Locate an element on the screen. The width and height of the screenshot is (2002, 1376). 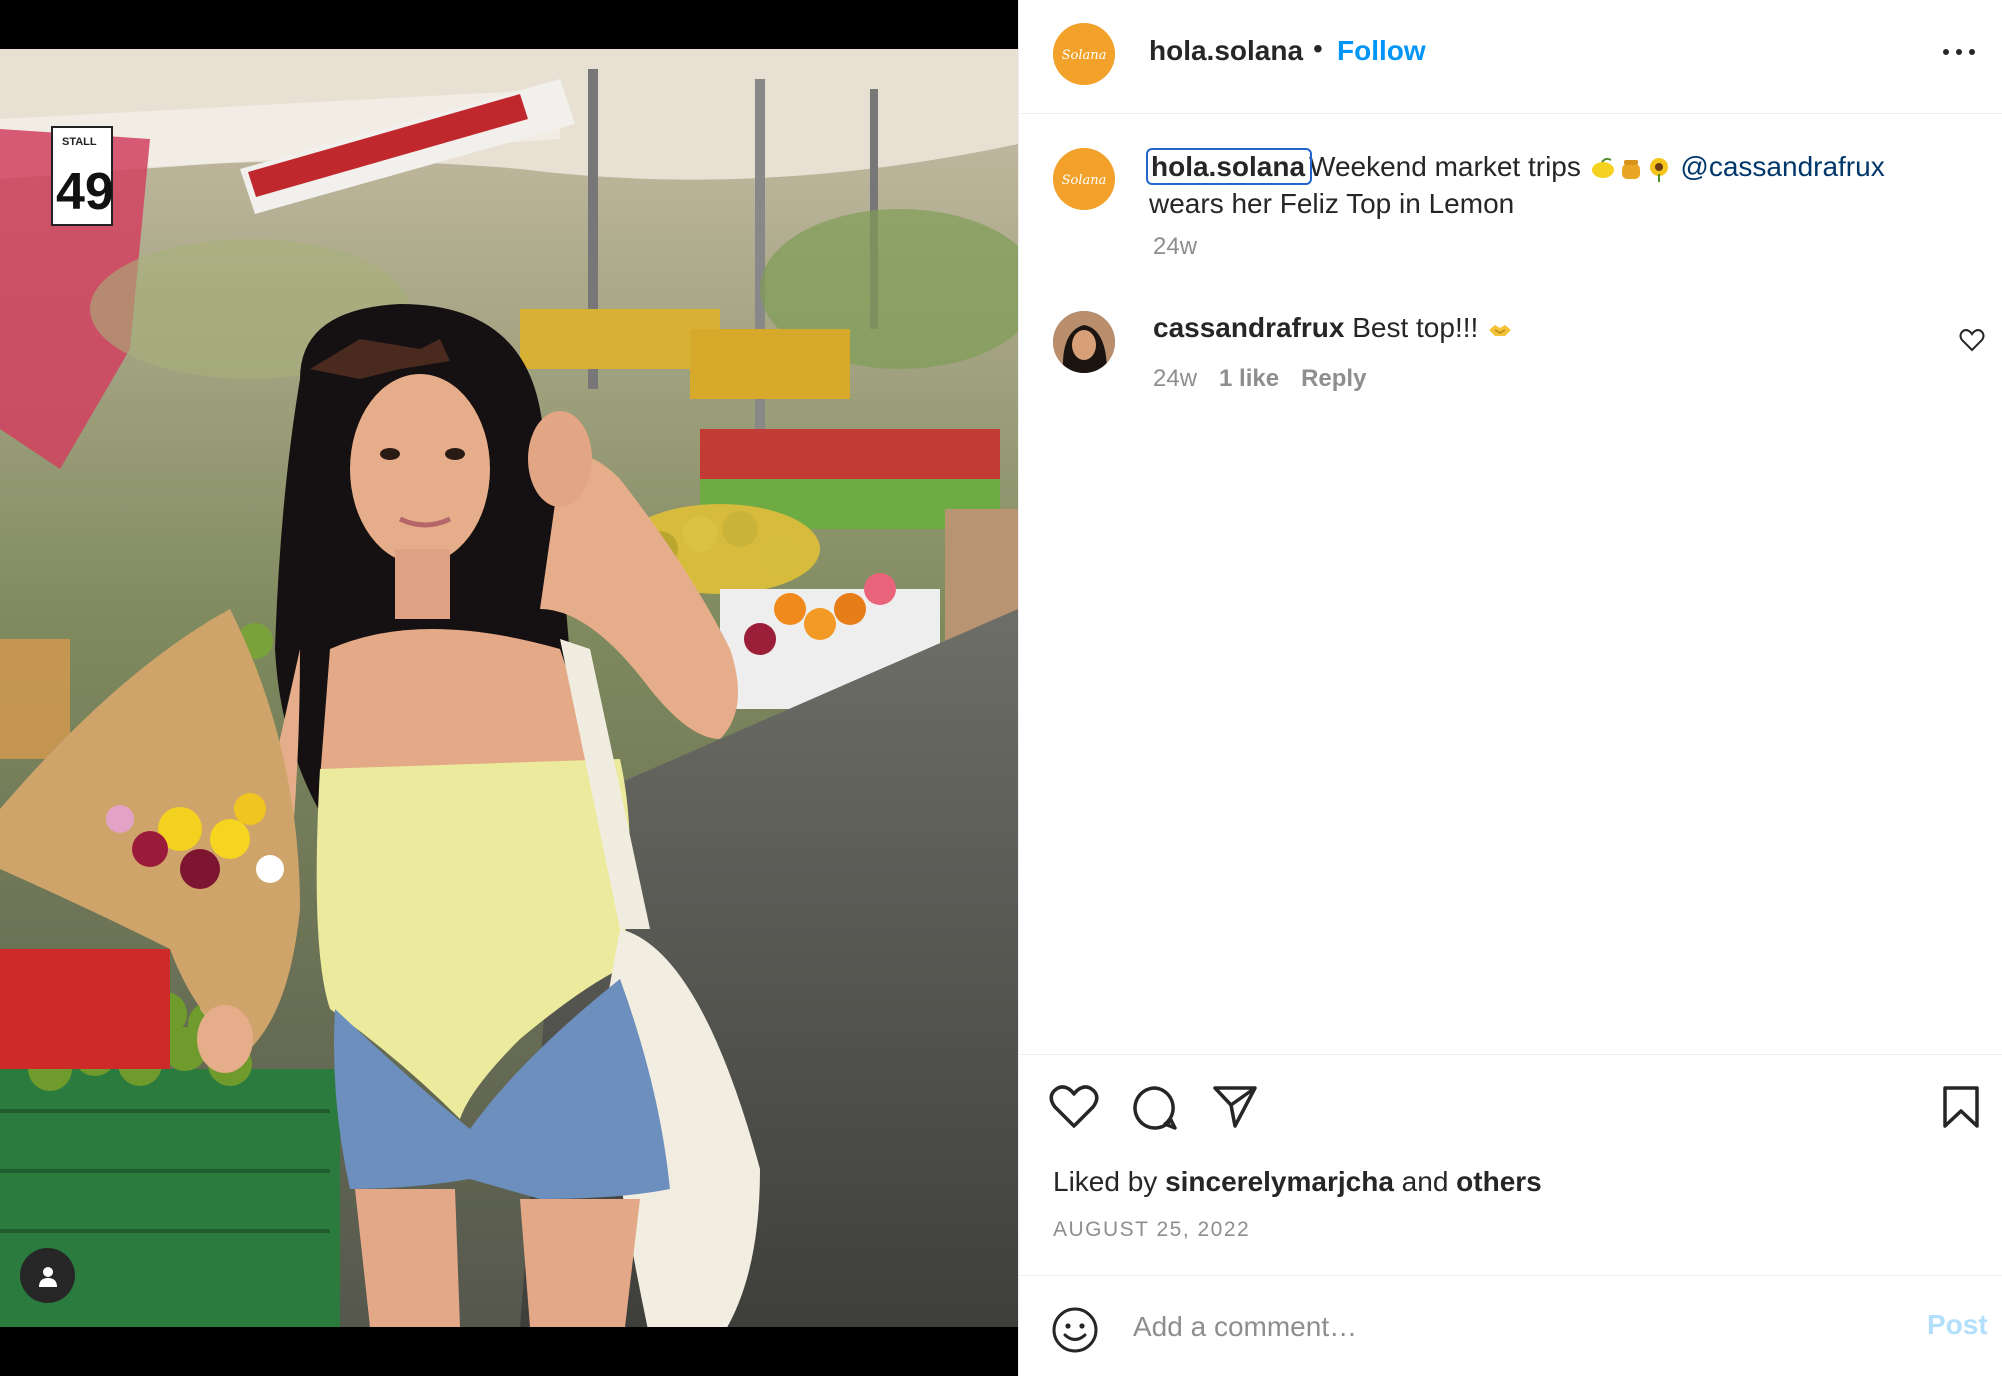
comment-timestamp: 24w is located at coordinates (1175, 378).